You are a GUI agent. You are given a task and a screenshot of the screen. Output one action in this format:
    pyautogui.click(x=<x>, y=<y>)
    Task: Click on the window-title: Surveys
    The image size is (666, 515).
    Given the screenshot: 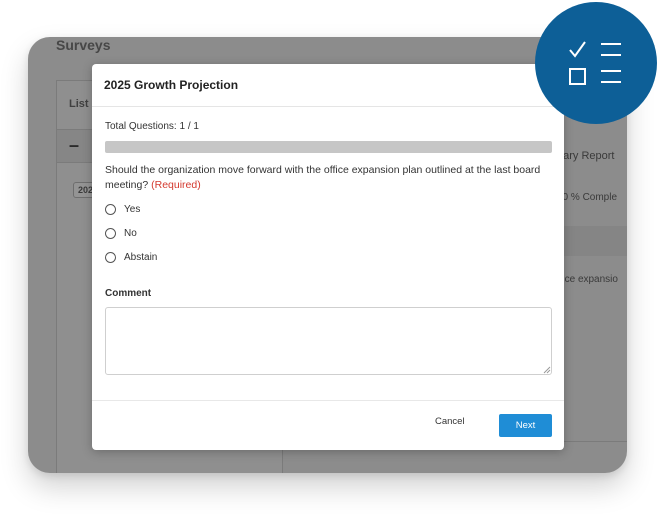 What is the action you would take?
    pyautogui.click(x=83, y=45)
    